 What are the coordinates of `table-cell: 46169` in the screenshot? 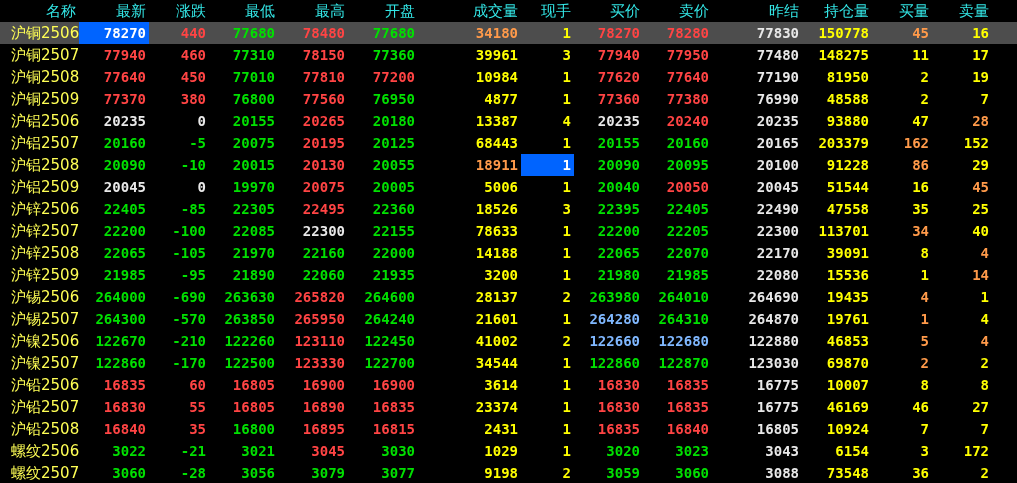 It's located at (847, 407).